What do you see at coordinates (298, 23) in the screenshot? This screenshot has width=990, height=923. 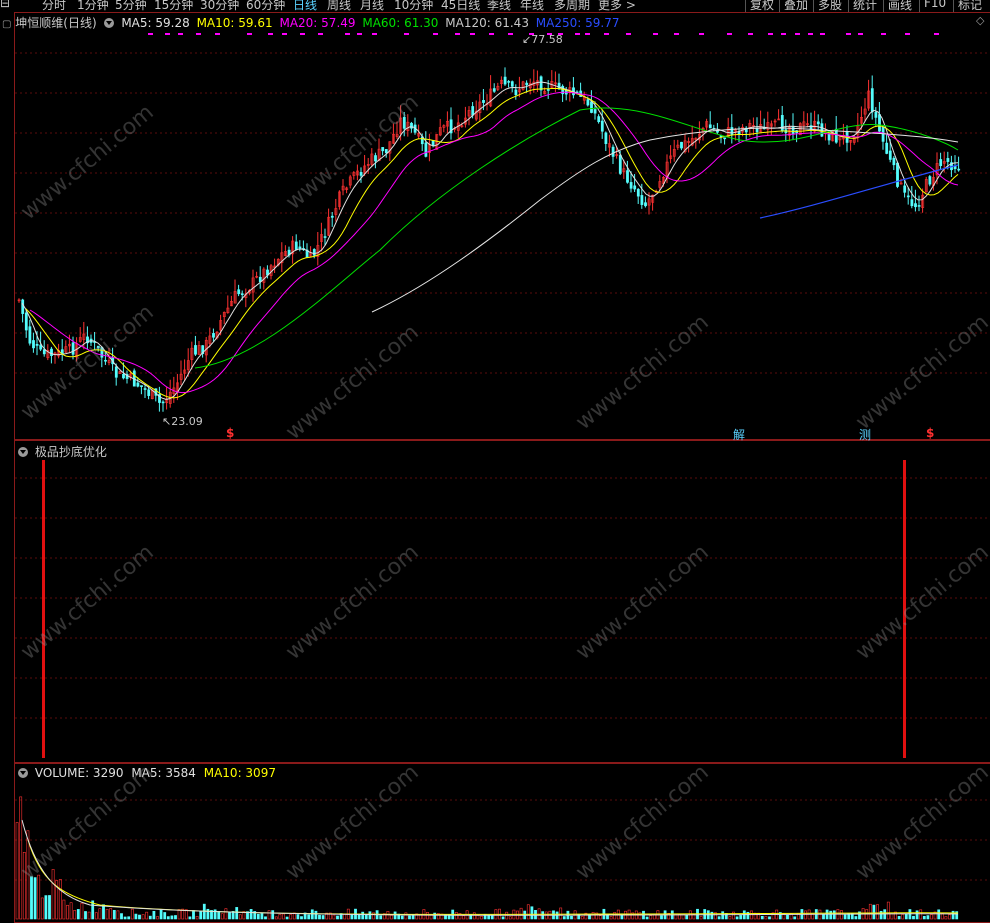 I see `ma20-name: MA20:` at bounding box center [298, 23].